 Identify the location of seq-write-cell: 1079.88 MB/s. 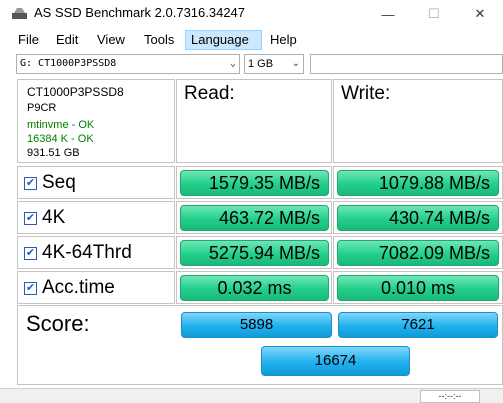
(418, 182).